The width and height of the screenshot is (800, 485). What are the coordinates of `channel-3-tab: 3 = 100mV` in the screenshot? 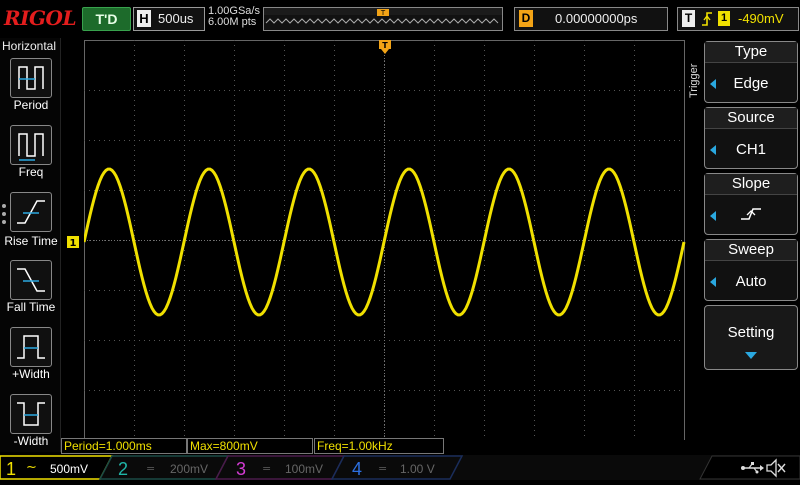 It's located at (280, 467).